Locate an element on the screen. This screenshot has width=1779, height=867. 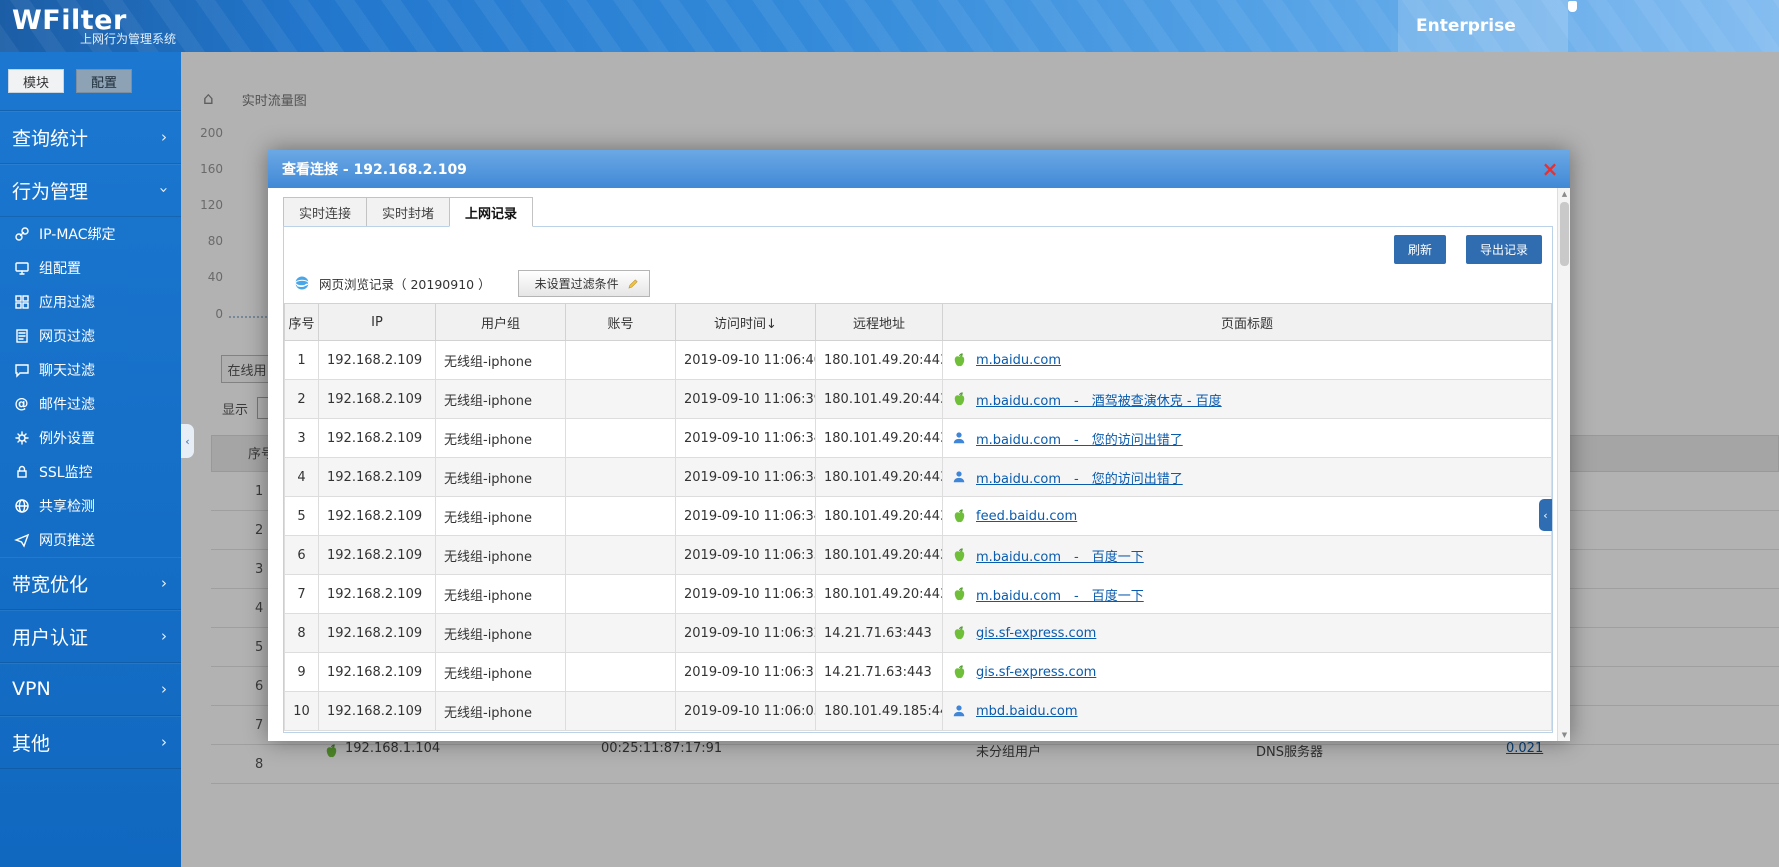
section-label: VPN is located at coordinates (31, 689).